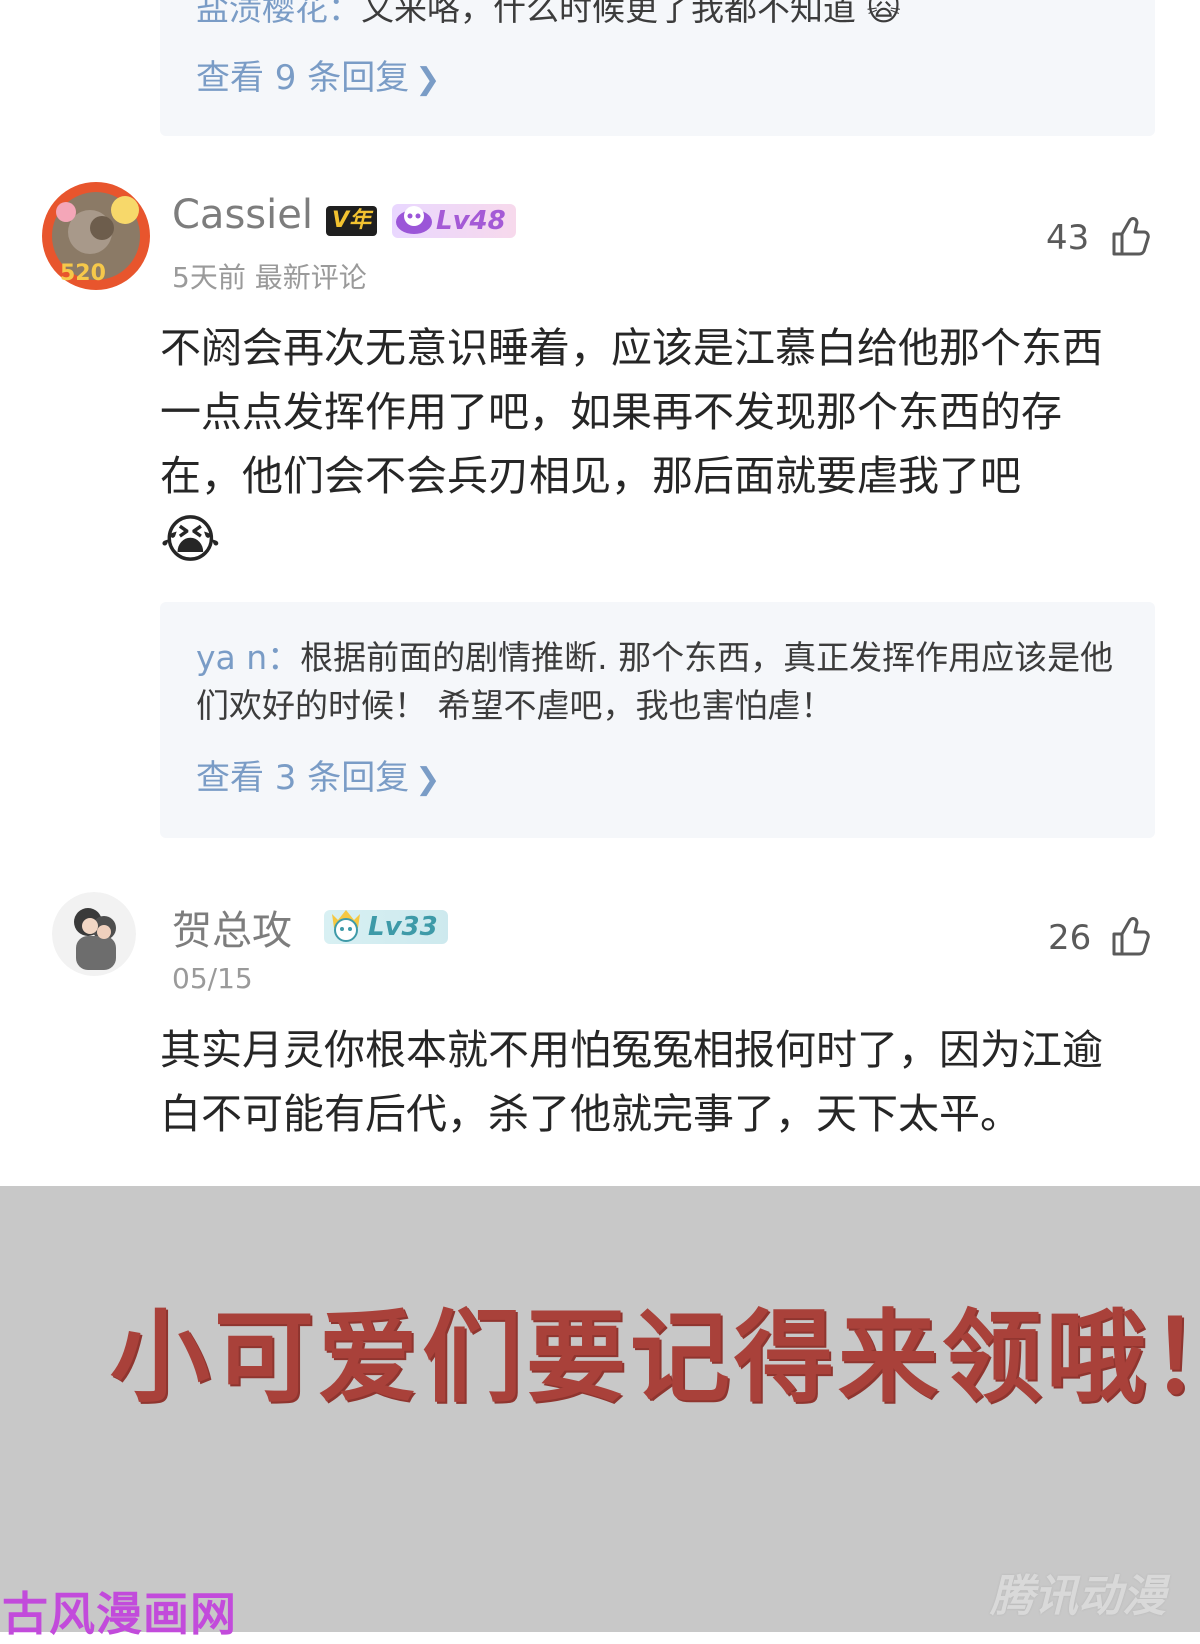  I want to click on reply-username: ya n：, so click(248, 657).